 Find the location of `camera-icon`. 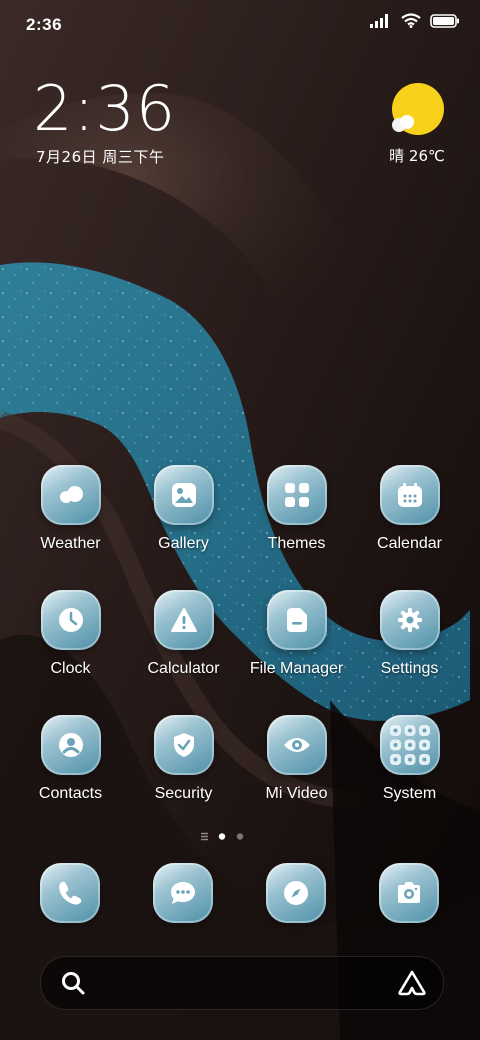

camera-icon is located at coordinates (409, 893).